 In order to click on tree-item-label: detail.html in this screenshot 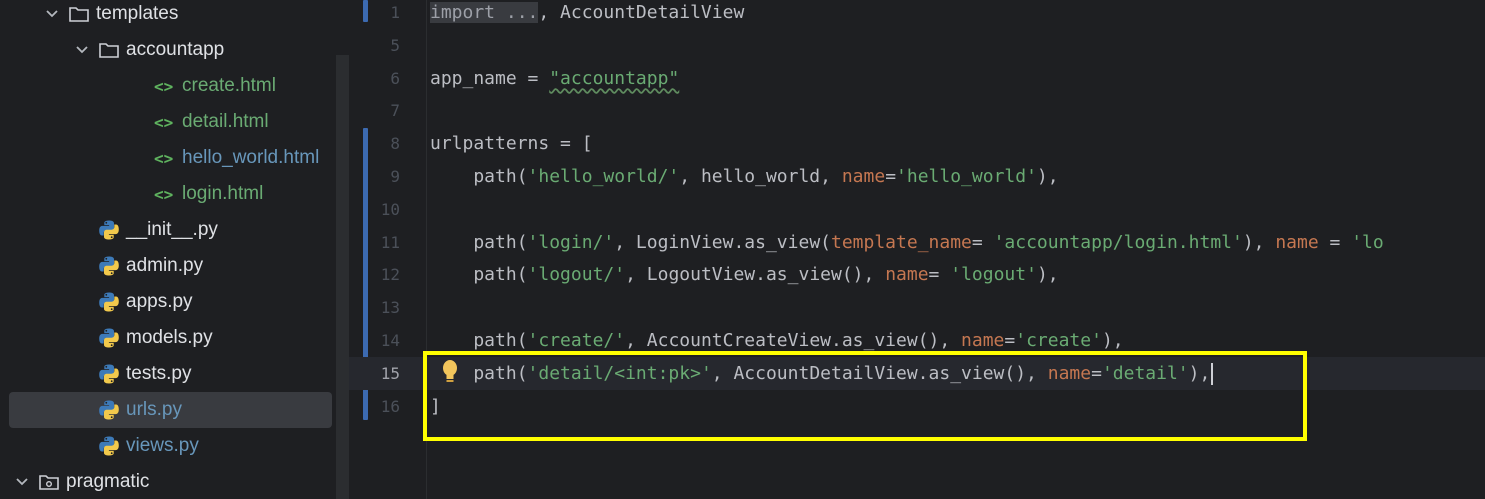, I will do `click(225, 121)`.